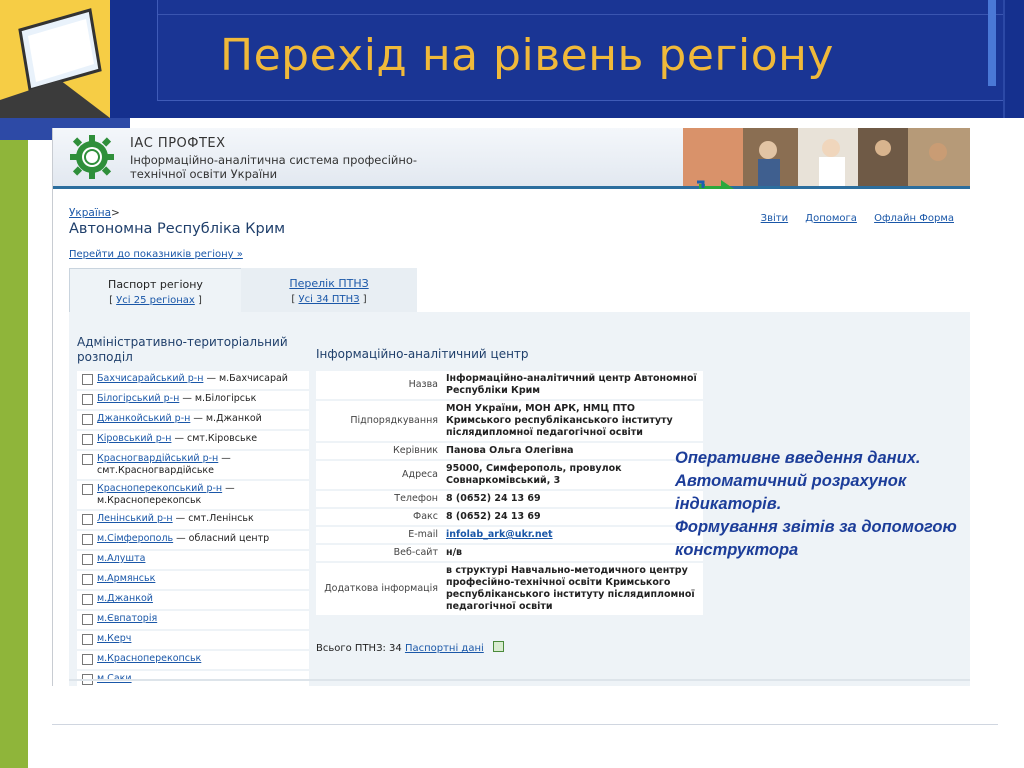 The image size is (1024, 768). What do you see at coordinates (177, 229) in the screenshot?
I see `region-title: Автономна Республіка Крим` at bounding box center [177, 229].